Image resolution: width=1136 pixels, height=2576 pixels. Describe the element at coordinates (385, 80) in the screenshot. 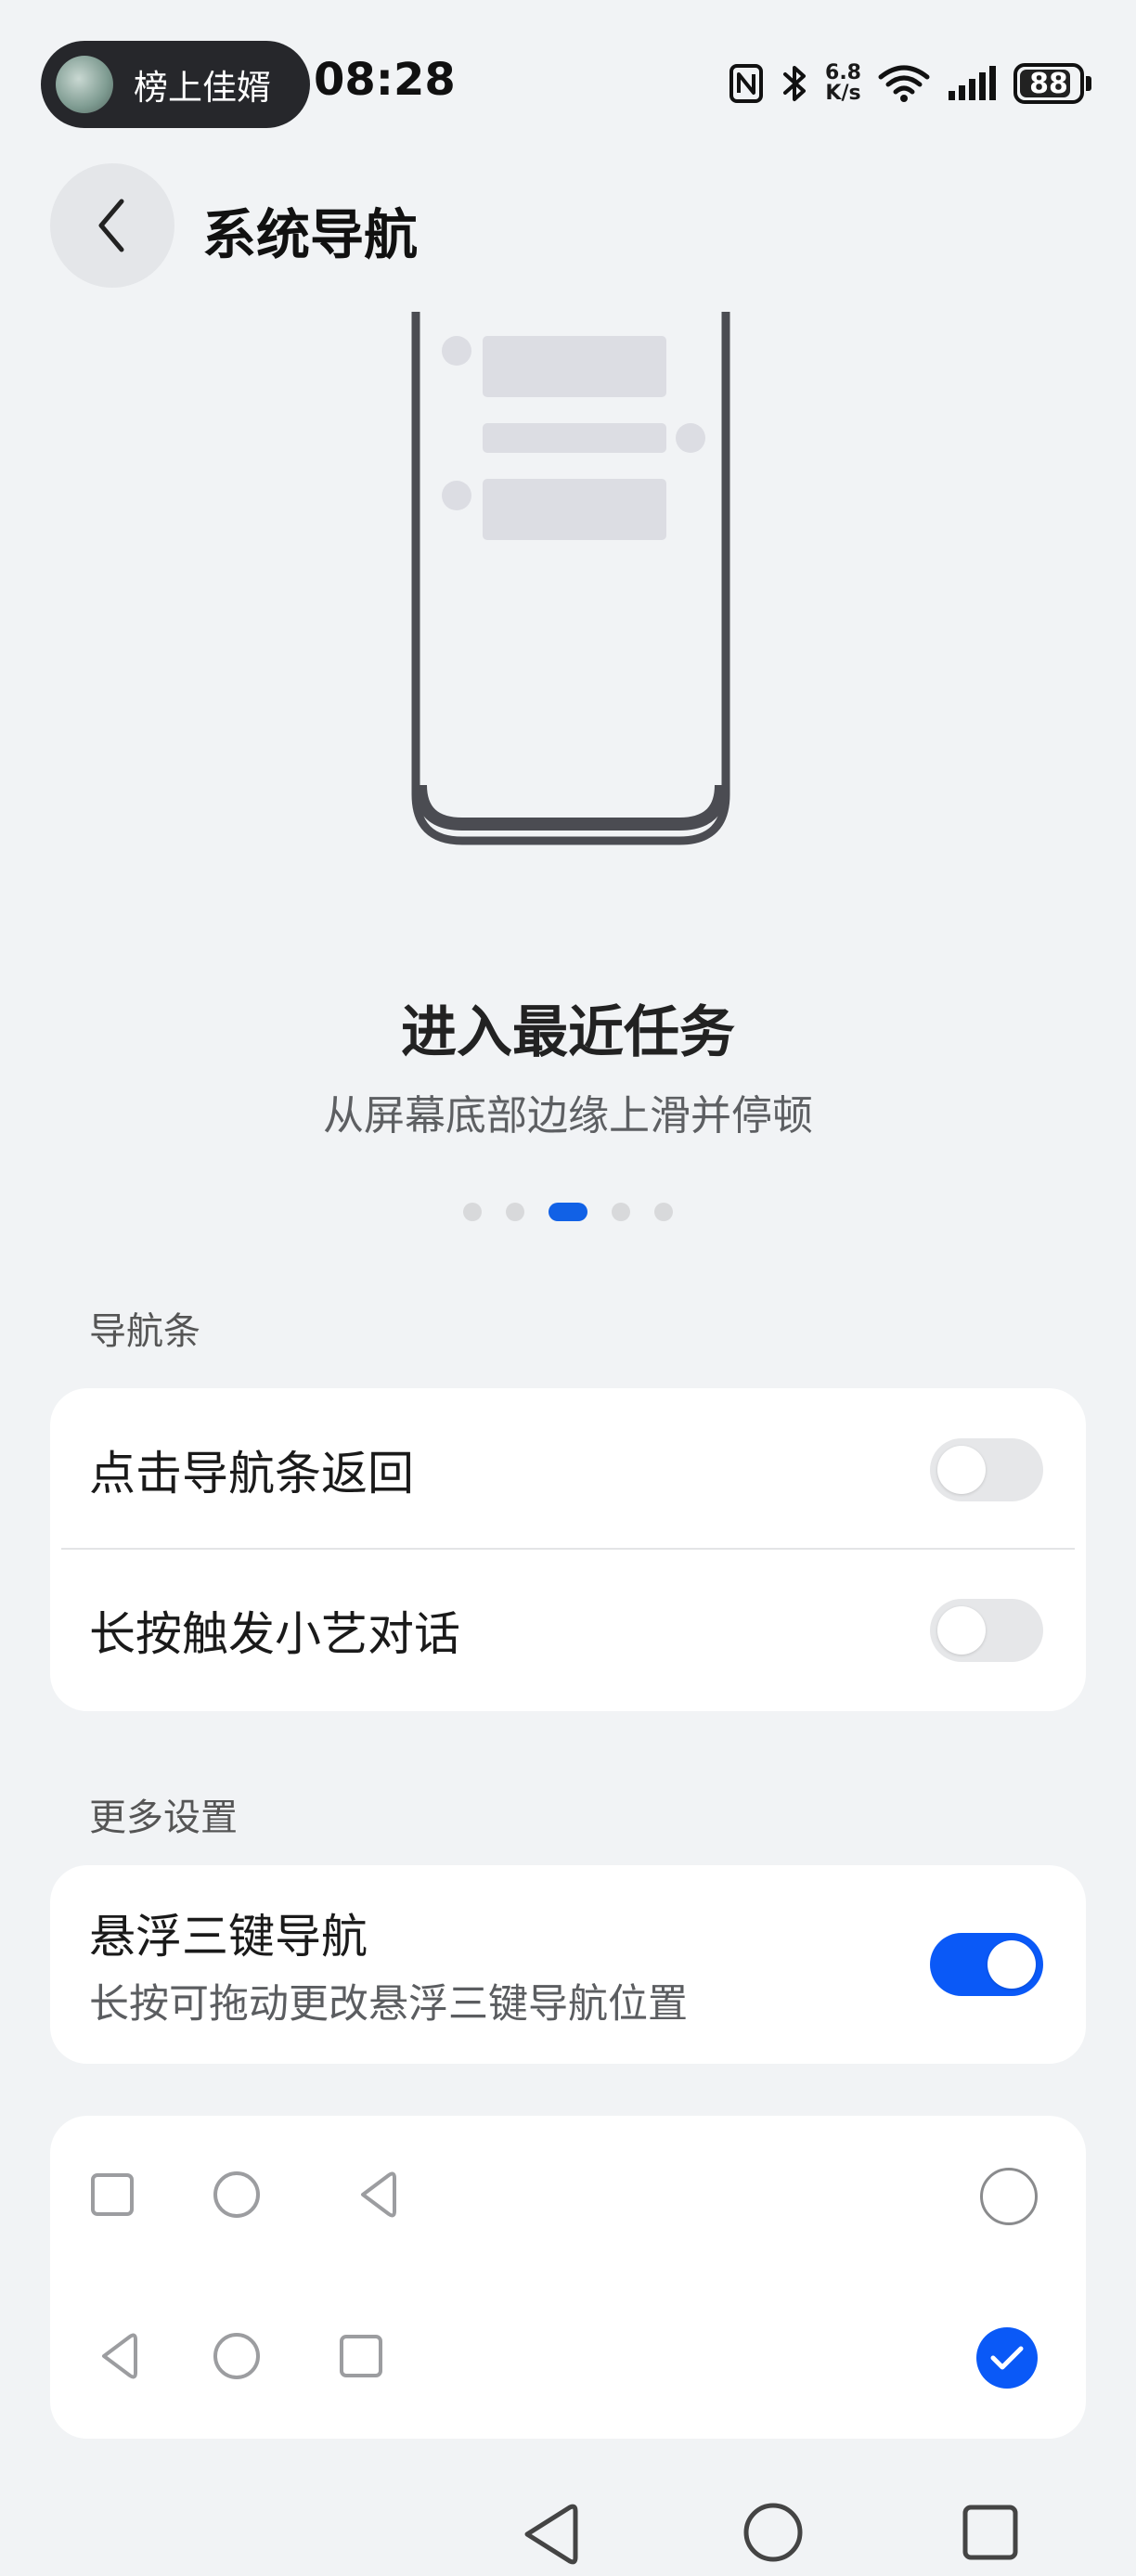

I see `status-time: 08:28` at that location.